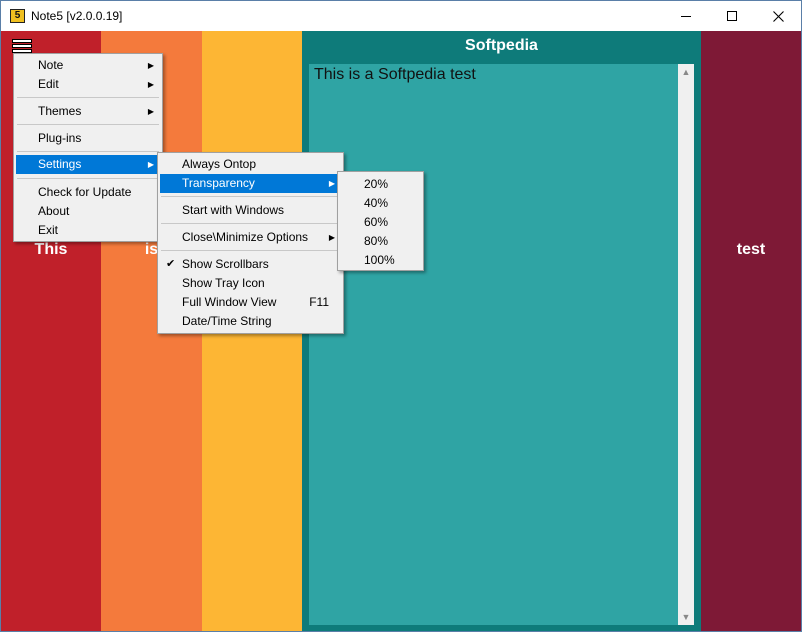  I want to click on note-column-5: test, so click(751, 331).